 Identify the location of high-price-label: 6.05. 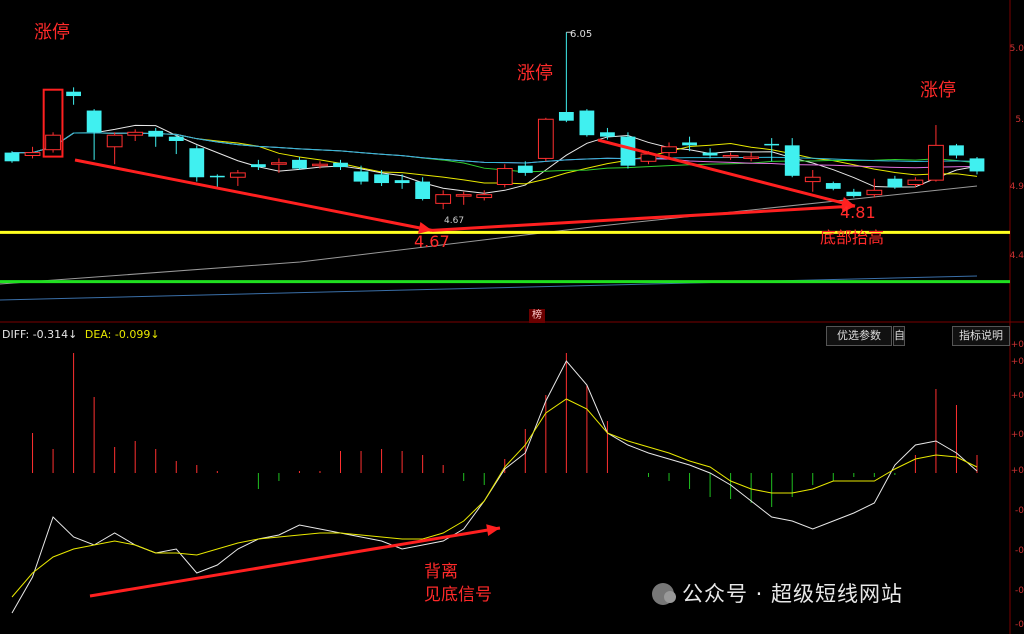
(581, 34).